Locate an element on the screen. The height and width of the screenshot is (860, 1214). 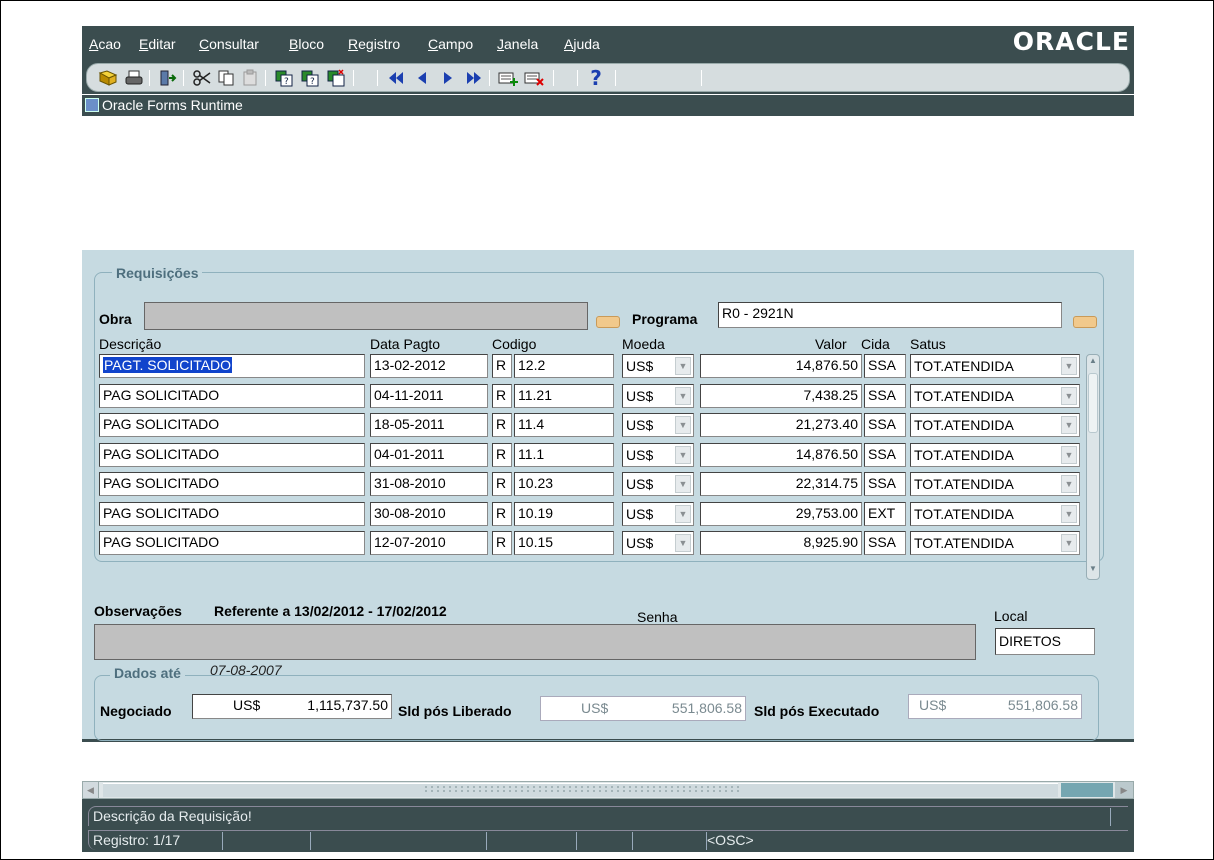
insert-record-icon is located at coordinates (508, 78).